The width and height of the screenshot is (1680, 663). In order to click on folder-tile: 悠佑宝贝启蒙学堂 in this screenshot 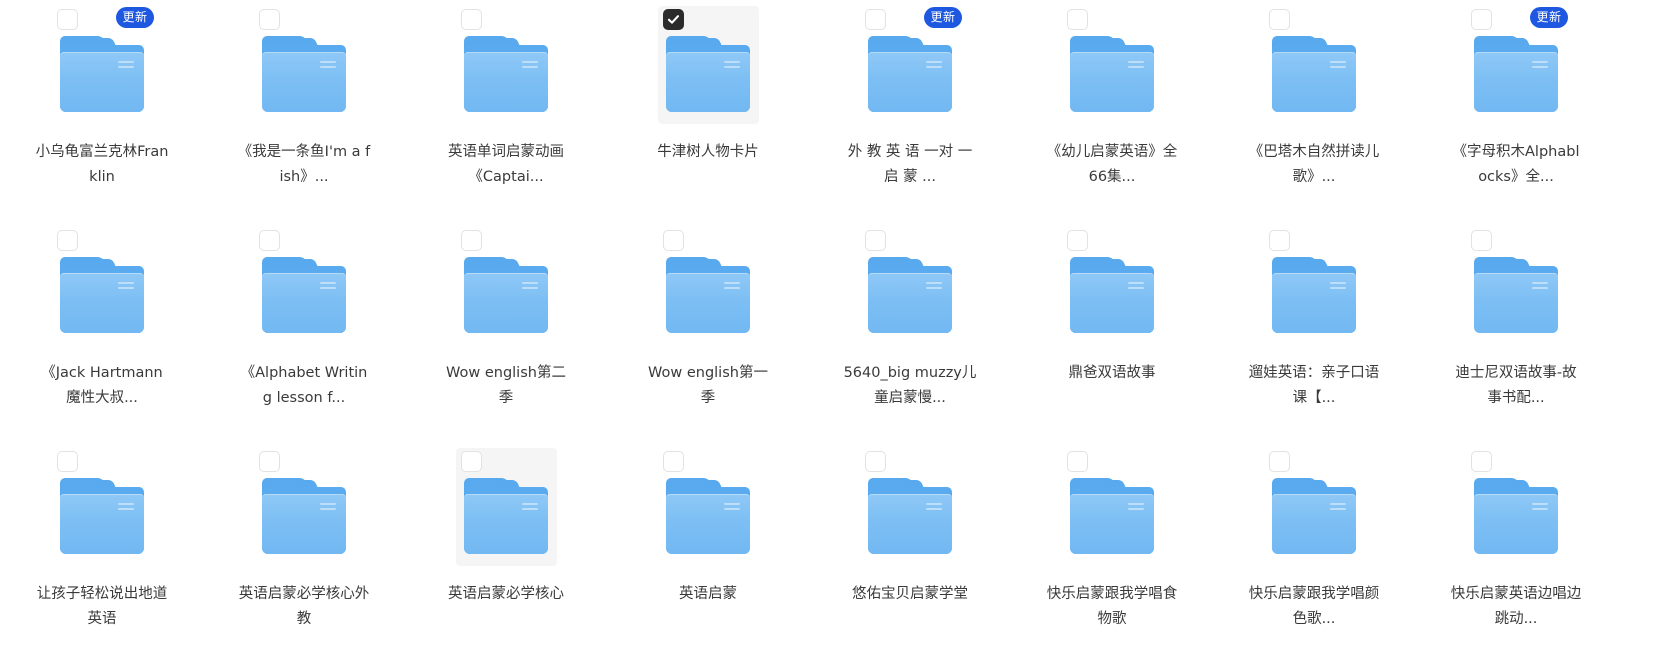, I will do `click(910, 553)`.